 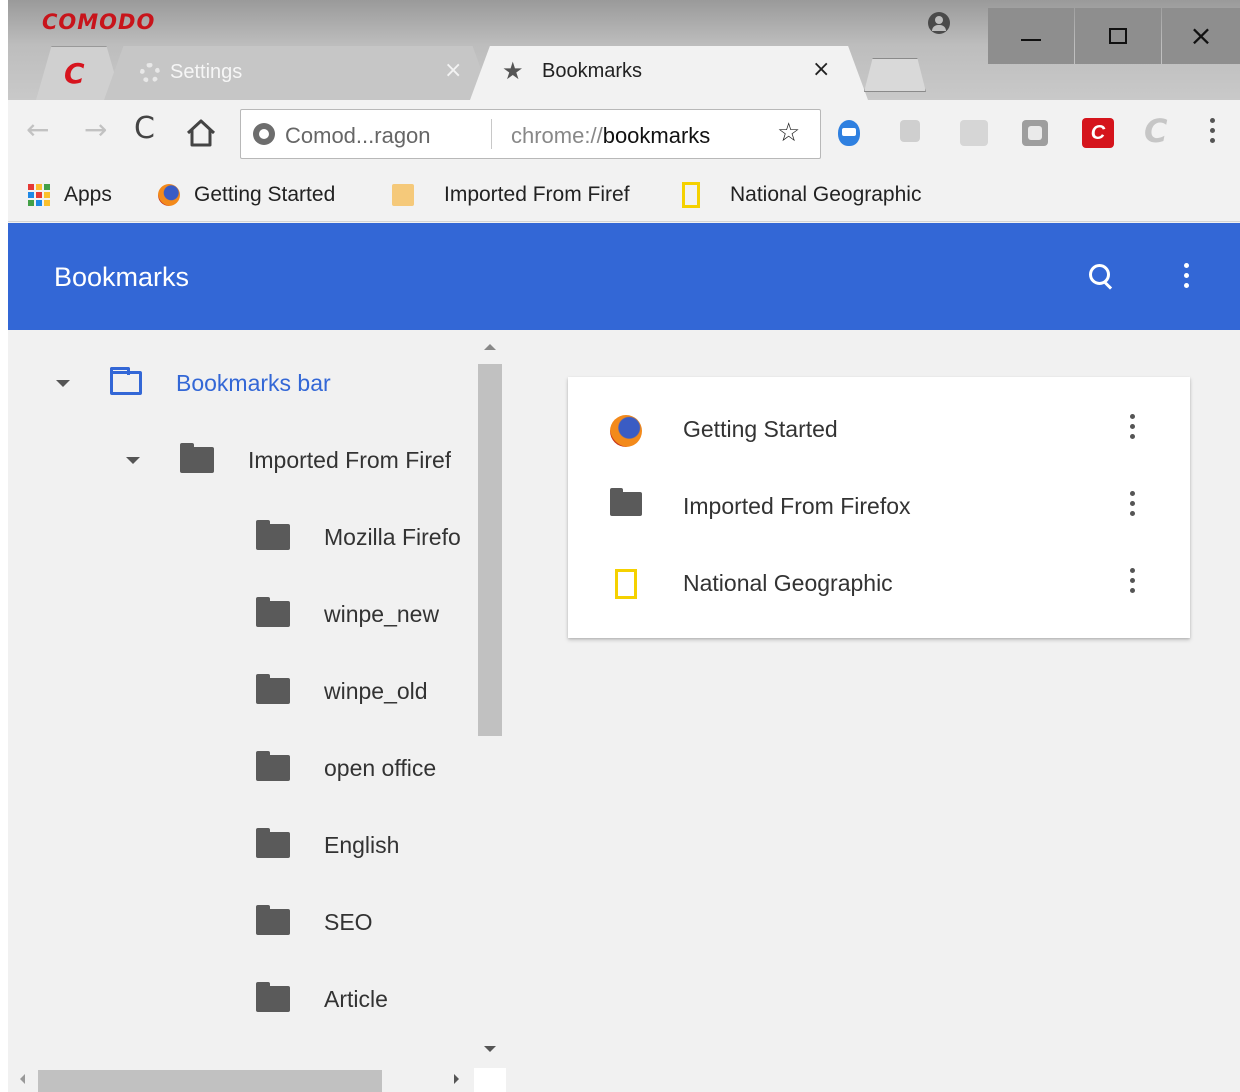 I want to click on tree-item-label: Bookmarks bar, so click(x=253, y=382).